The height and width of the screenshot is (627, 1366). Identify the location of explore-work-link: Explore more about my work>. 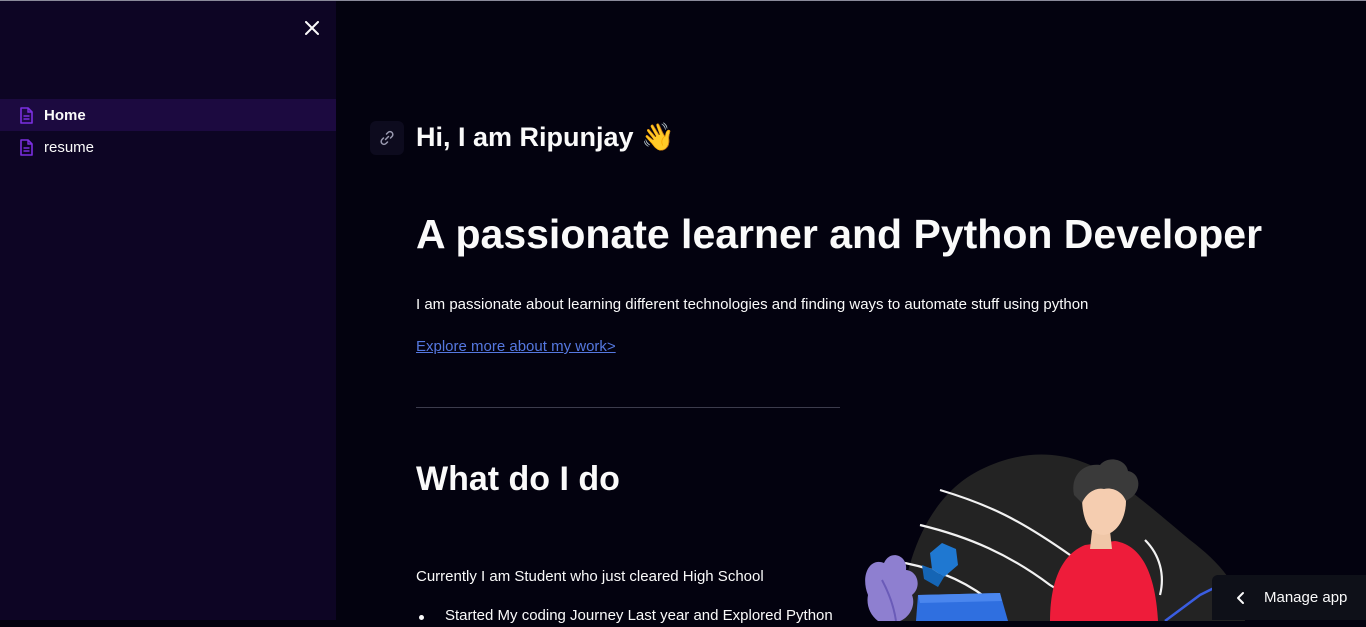
(516, 347).